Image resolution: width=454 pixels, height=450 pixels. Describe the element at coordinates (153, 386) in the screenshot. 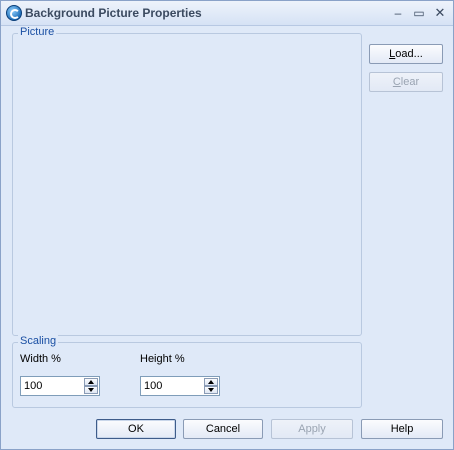

I see `height-value: 100` at that location.